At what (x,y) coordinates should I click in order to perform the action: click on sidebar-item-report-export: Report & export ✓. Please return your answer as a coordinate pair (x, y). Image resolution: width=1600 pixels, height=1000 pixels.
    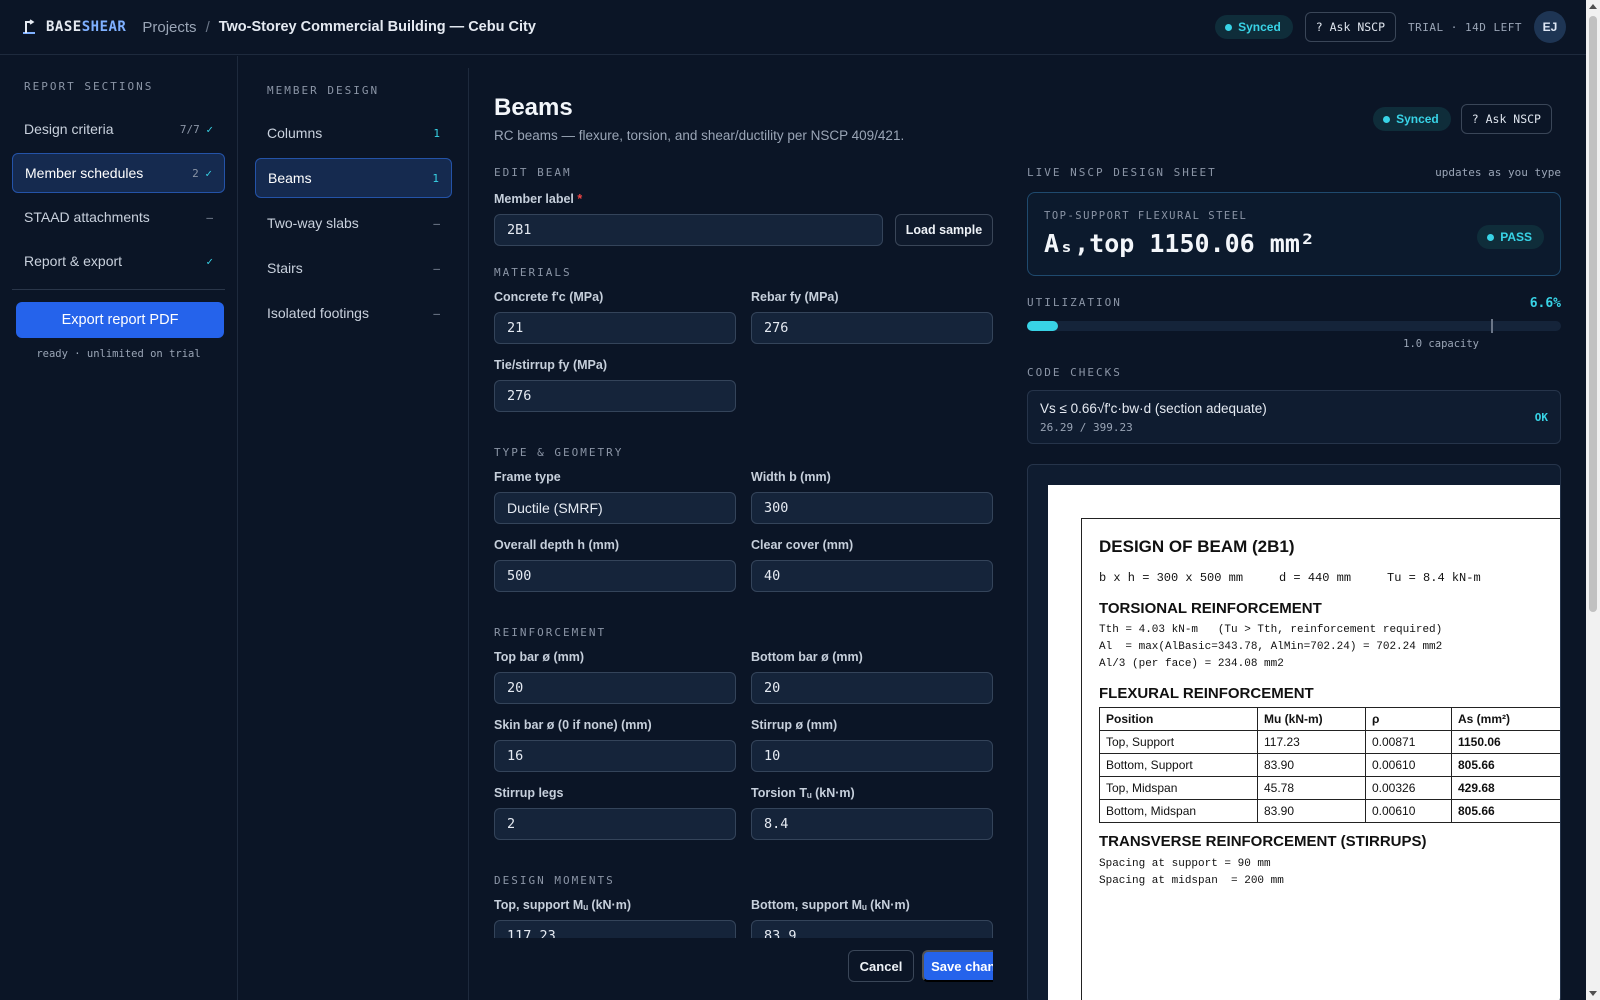
    Looking at the image, I should click on (118, 261).